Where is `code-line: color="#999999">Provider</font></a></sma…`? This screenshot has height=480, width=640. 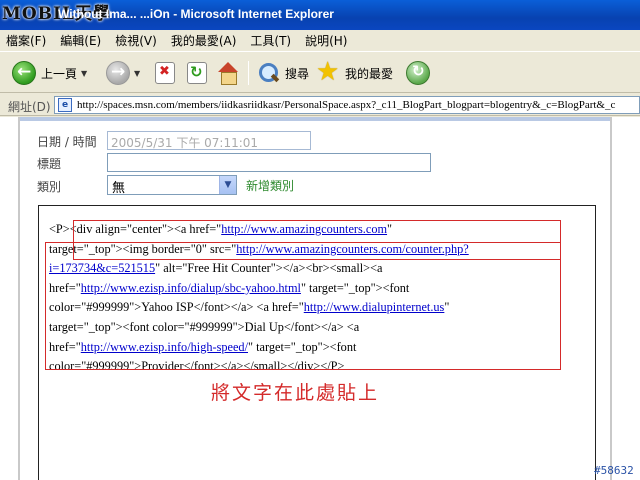
code-line: color="#999999">Provider</font></a></sma… is located at coordinates (314, 367).